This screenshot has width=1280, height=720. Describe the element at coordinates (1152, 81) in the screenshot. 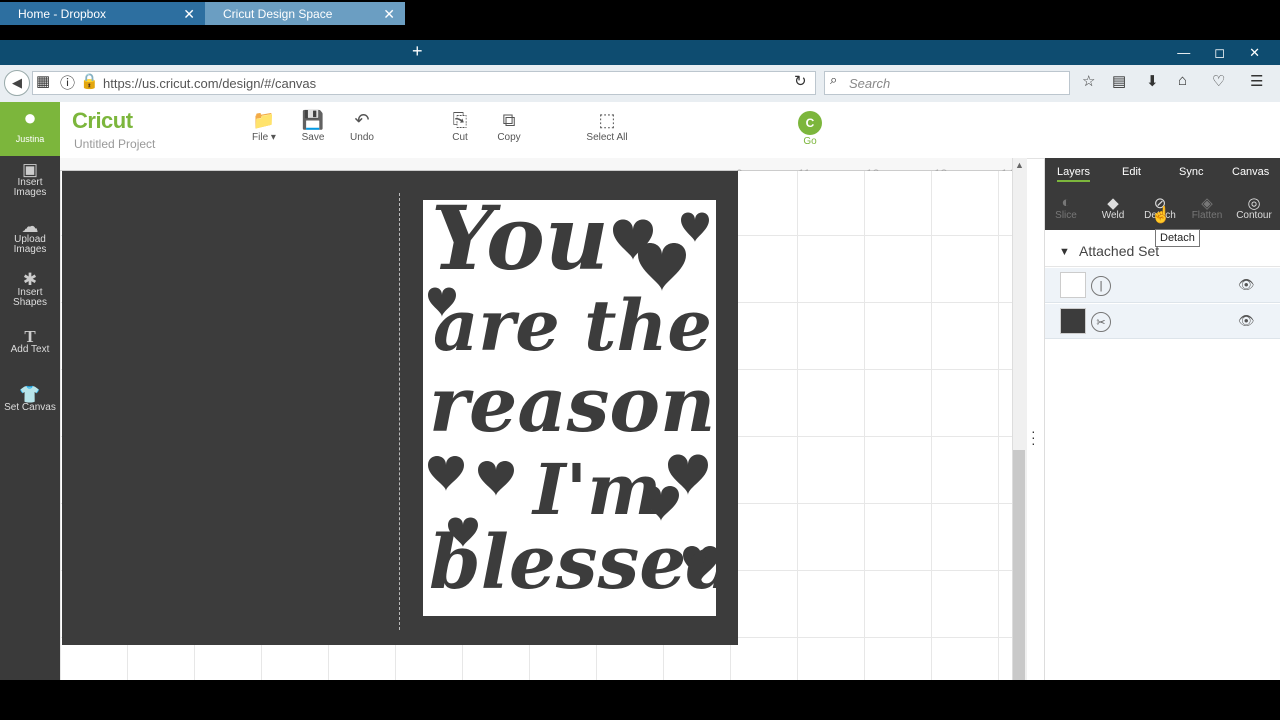

I see `download-icon: ⬇` at that location.